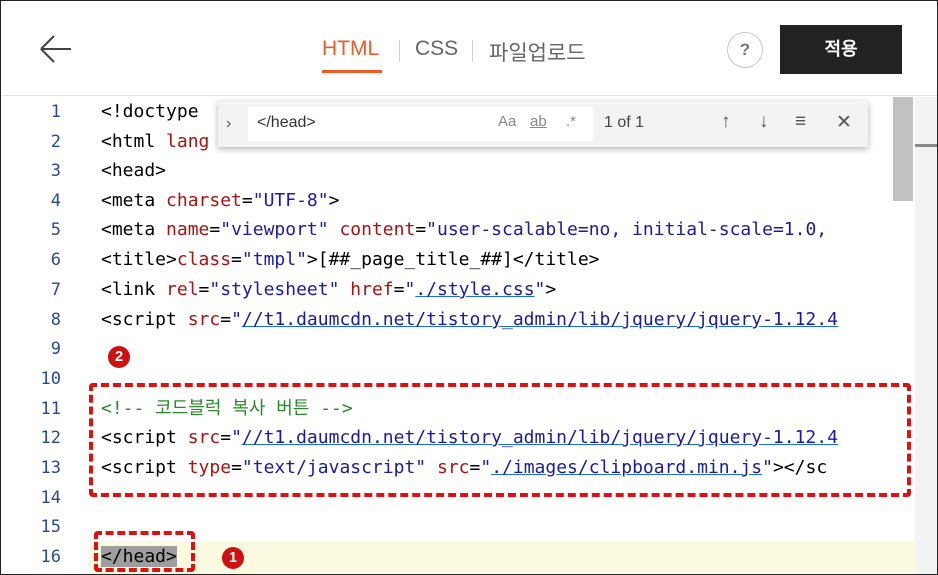 This screenshot has height=575, width=938. What do you see at coordinates (800, 122) in the screenshot?
I see `find-in-selection-icon: ≡` at bounding box center [800, 122].